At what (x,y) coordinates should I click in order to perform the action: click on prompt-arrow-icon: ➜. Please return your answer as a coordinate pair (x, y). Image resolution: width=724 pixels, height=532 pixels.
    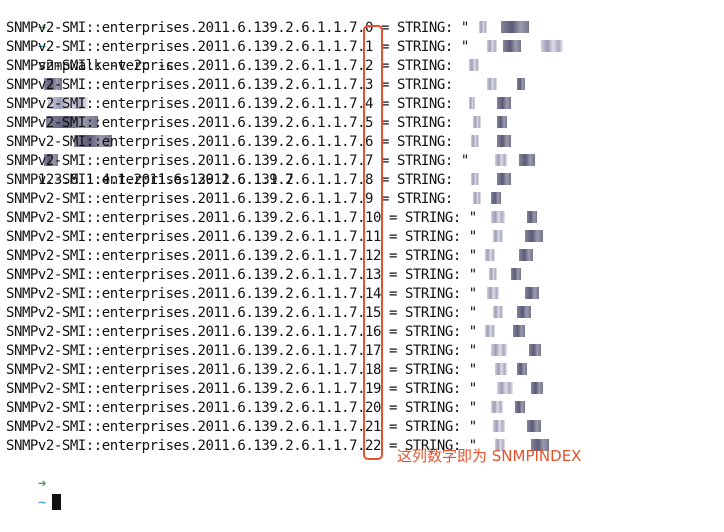
    Looking at the image, I should click on (41, 484).